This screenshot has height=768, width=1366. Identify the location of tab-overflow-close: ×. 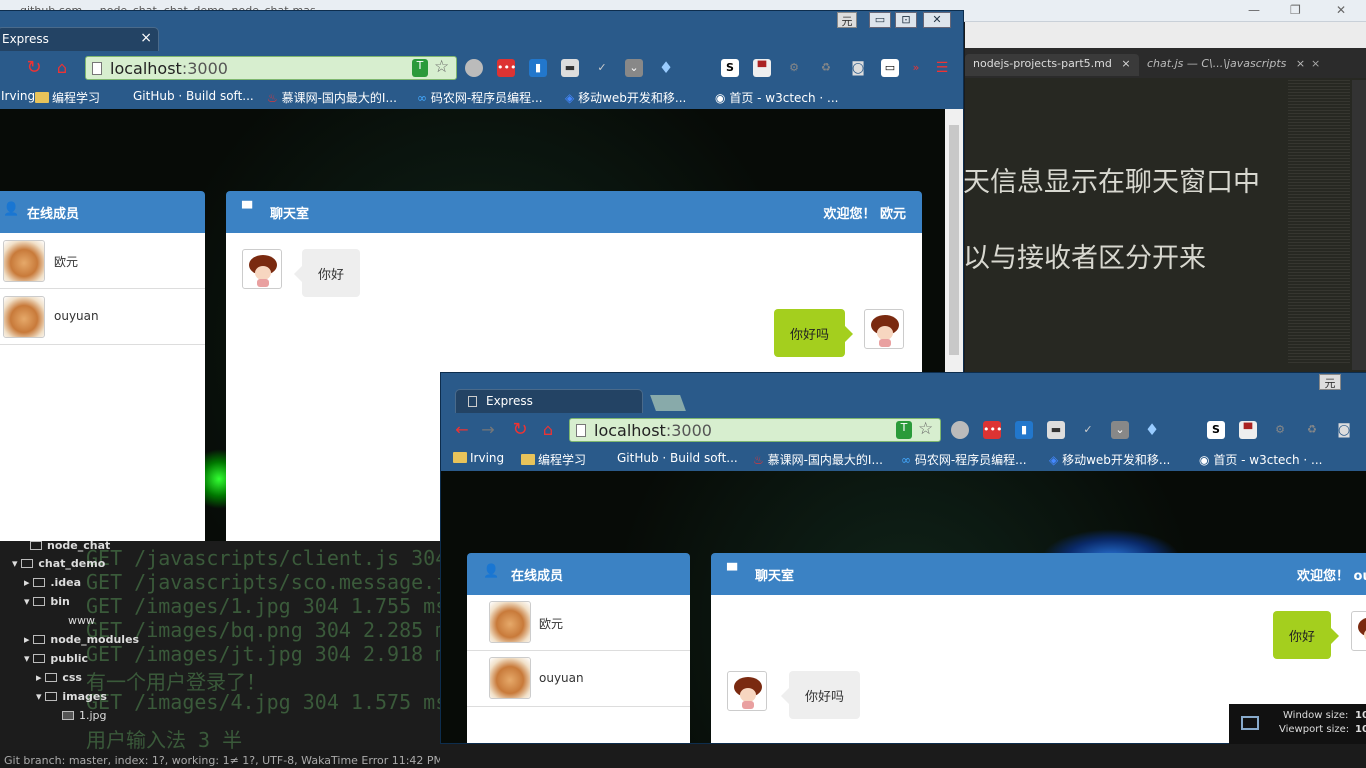
(1315, 65).